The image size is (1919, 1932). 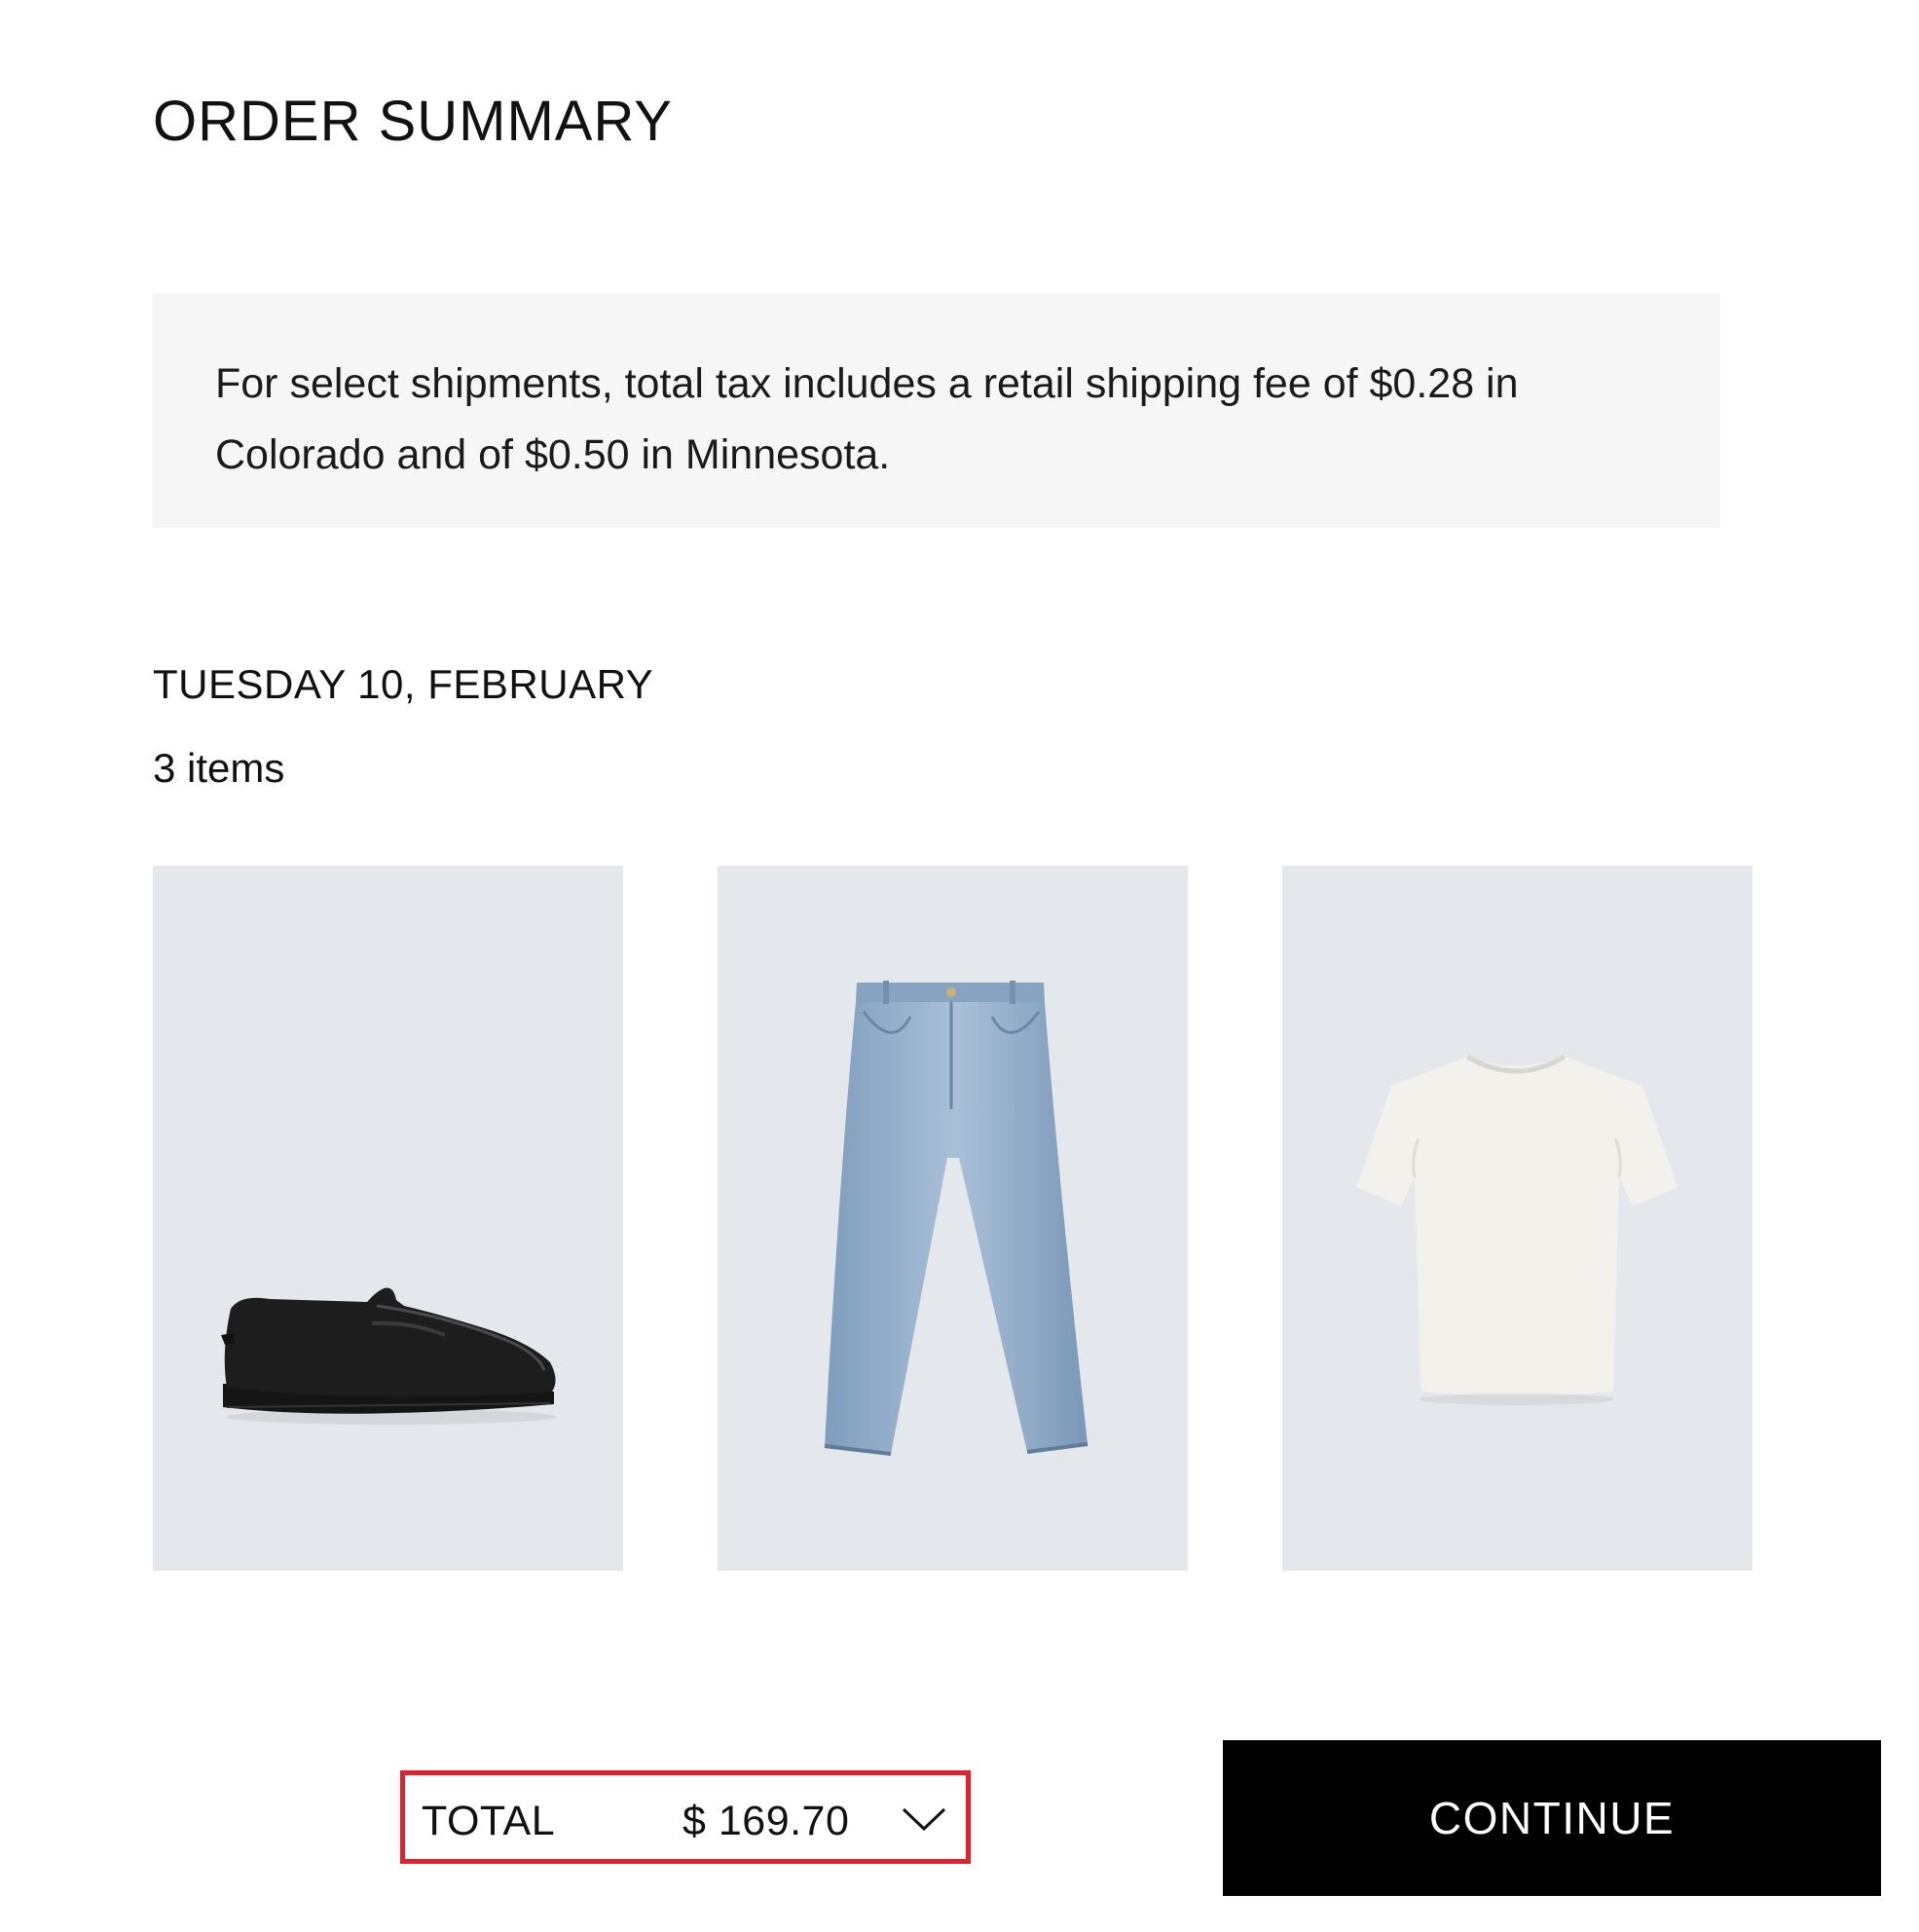 What do you see at coordinates (924, 1819) in the screenshot?
I see `chevron-down-icon` at bounding box center [924, 1819].